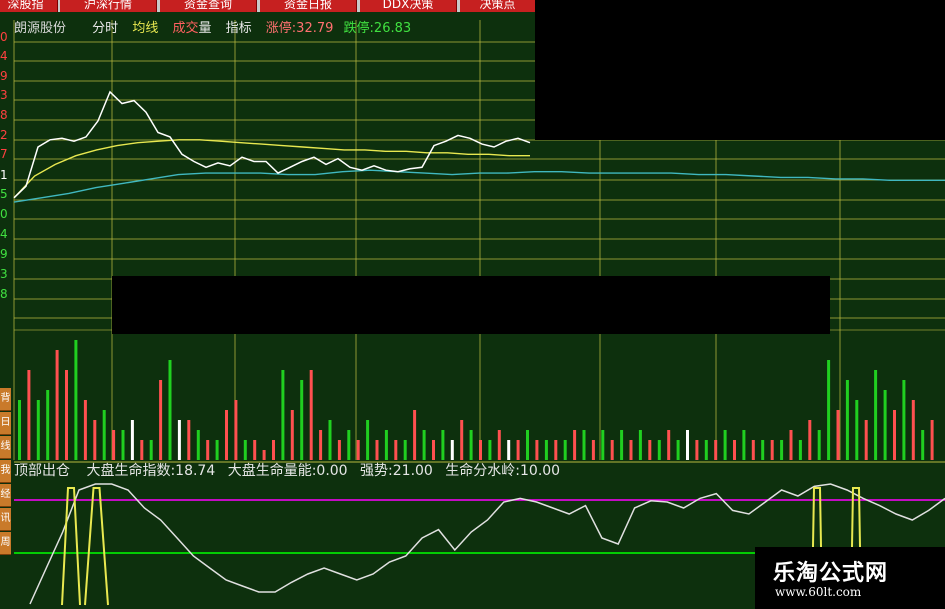 Image resolution: width=945 pixels, height=609 pixels. I want to click on volume-label-part2: 量, so click(205, 28).